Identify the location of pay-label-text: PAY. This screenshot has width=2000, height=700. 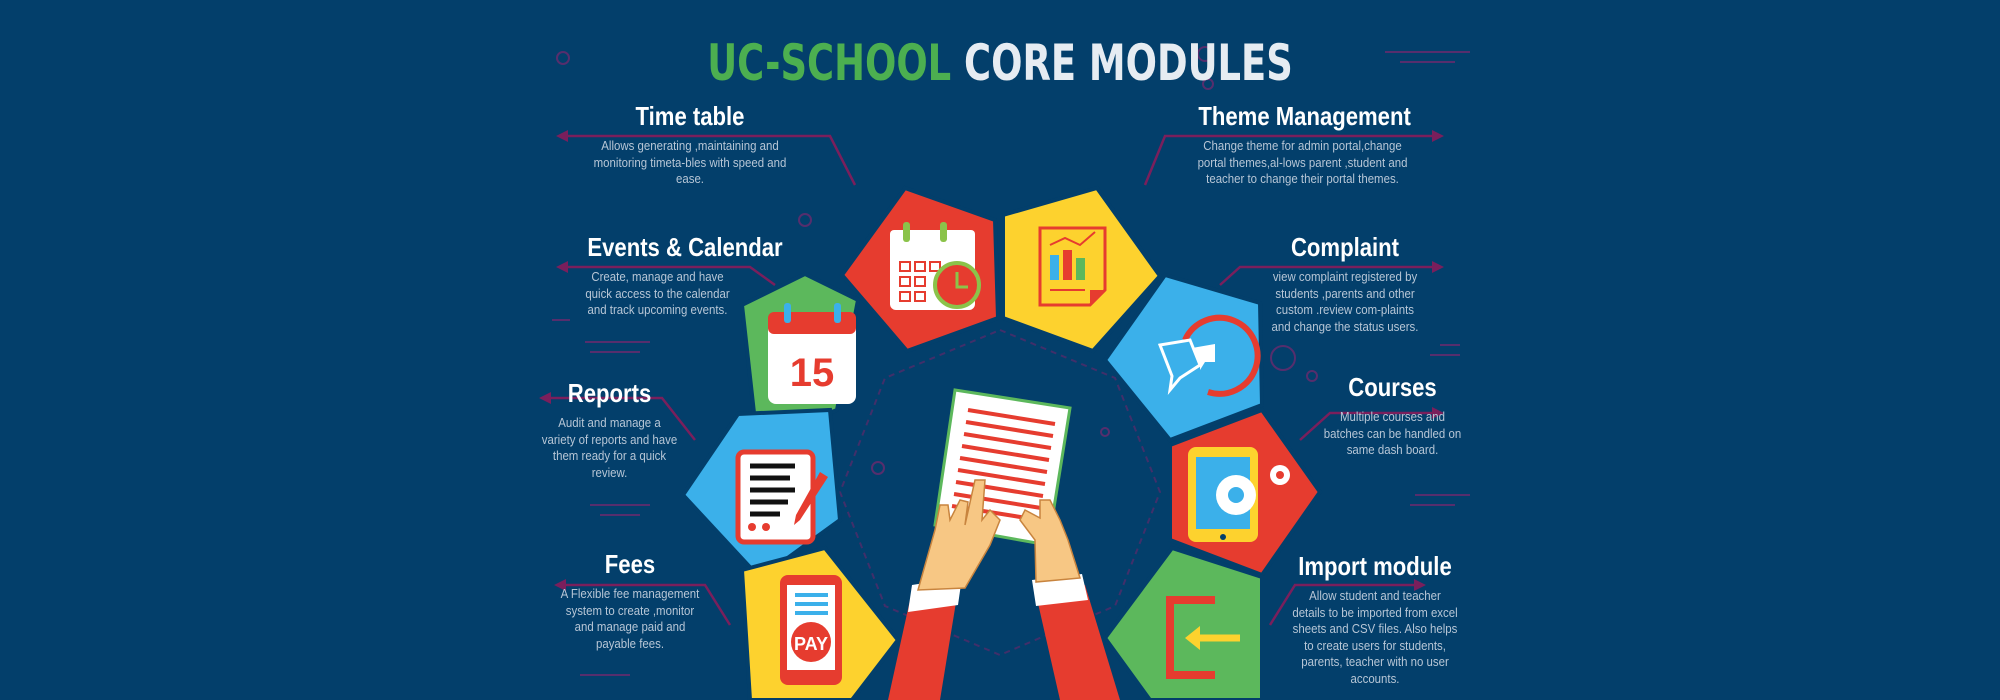
(811, 644).